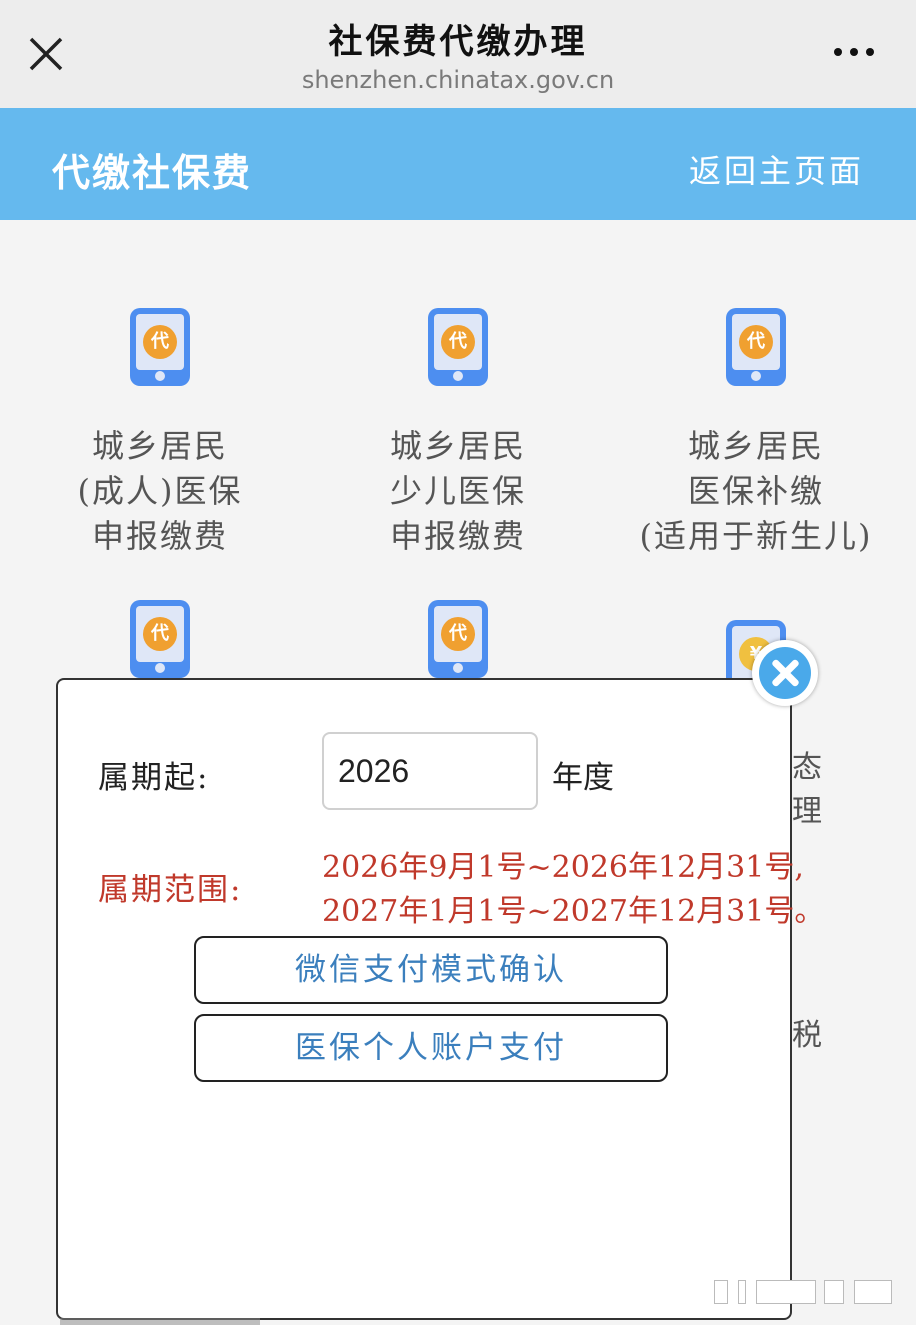  I want to click on period-start-label: 属期起:, so click(154, 778).